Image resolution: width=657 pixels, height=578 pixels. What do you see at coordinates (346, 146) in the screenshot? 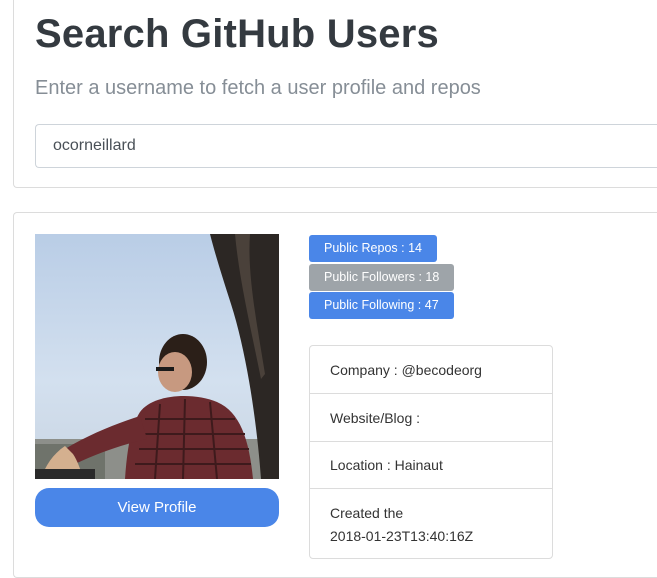
I see `search-input` at bounding box center [346, 146].